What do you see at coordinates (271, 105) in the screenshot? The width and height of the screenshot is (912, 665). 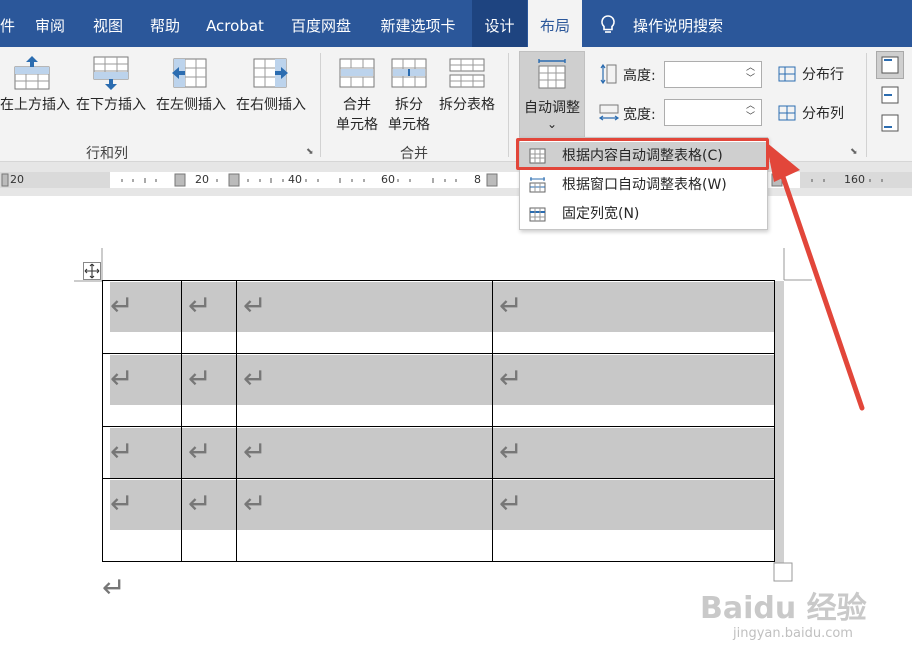 I see `insert-right-label: 在右侧插入` at bounding box center [271, 105].